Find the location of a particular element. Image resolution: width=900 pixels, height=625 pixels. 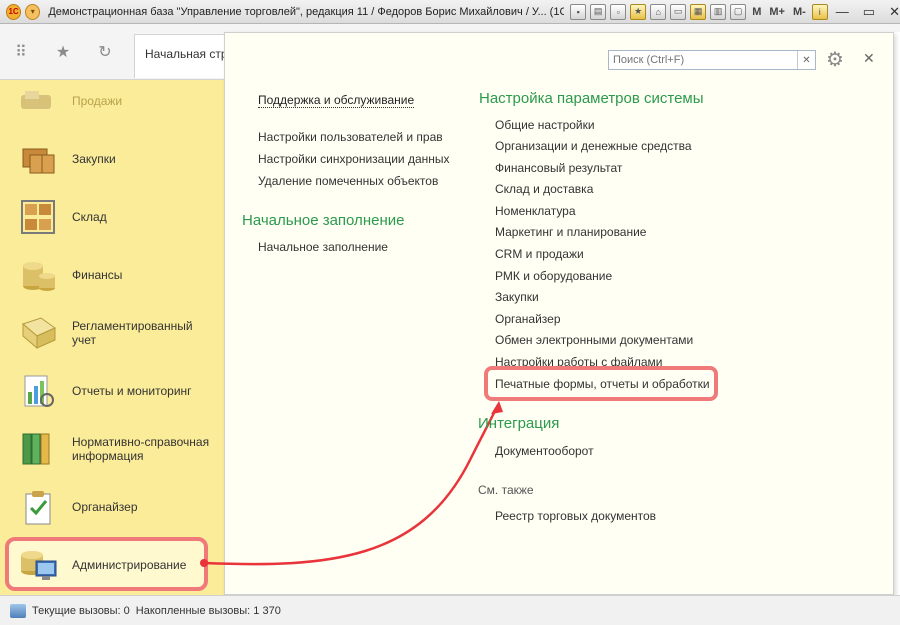

sidebar-item-reference: Нормативно-справочная информация is located at coordinates (112, 449).